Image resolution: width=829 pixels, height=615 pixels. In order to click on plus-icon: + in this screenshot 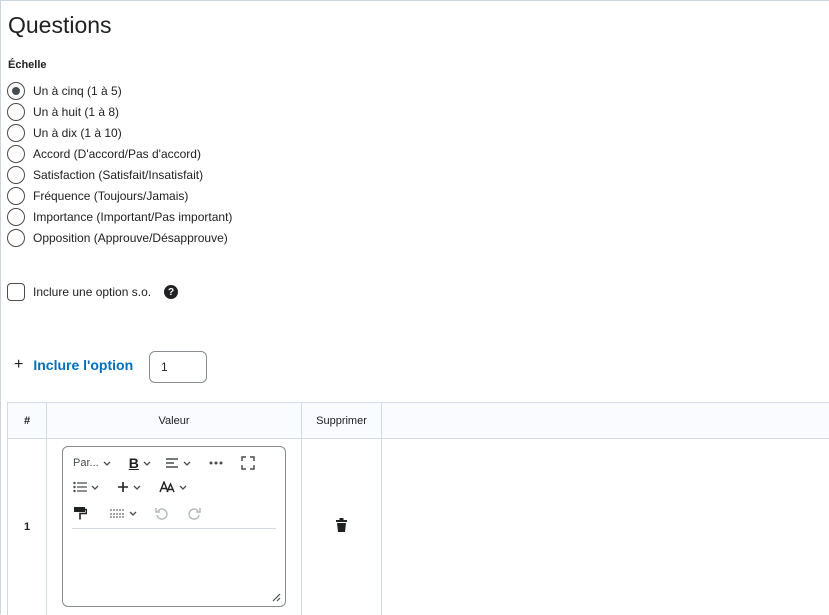, I will do `click(18, 365)`.